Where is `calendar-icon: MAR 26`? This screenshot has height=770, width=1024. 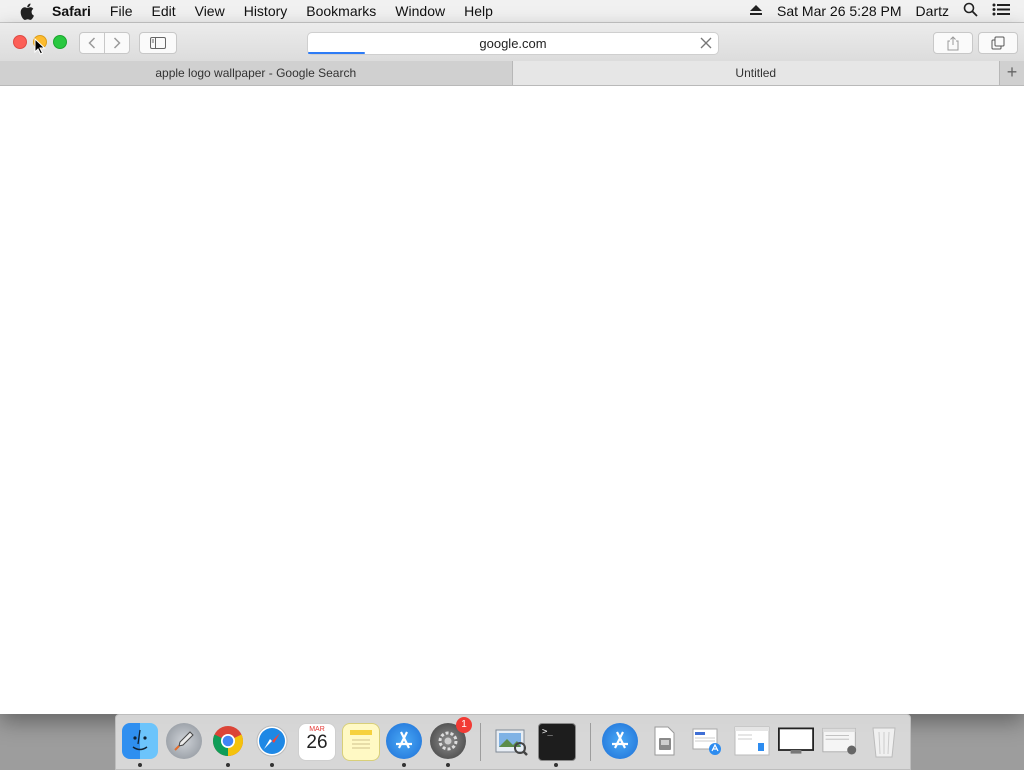
calendar-icon: MAR 26 is located at coordinates (317, 742).